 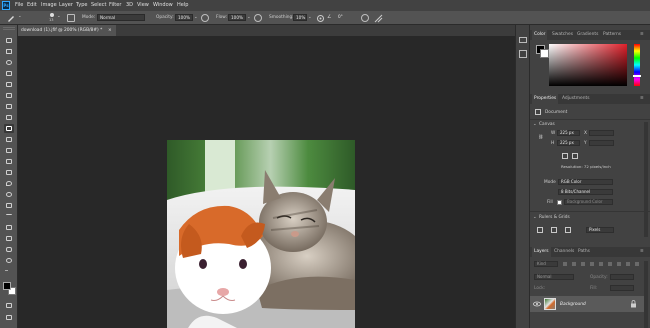 What do you see at coordinates (320, 18) in the screenshot?
I see `smoothing-gear-icon` at bounding box center [320, 18].